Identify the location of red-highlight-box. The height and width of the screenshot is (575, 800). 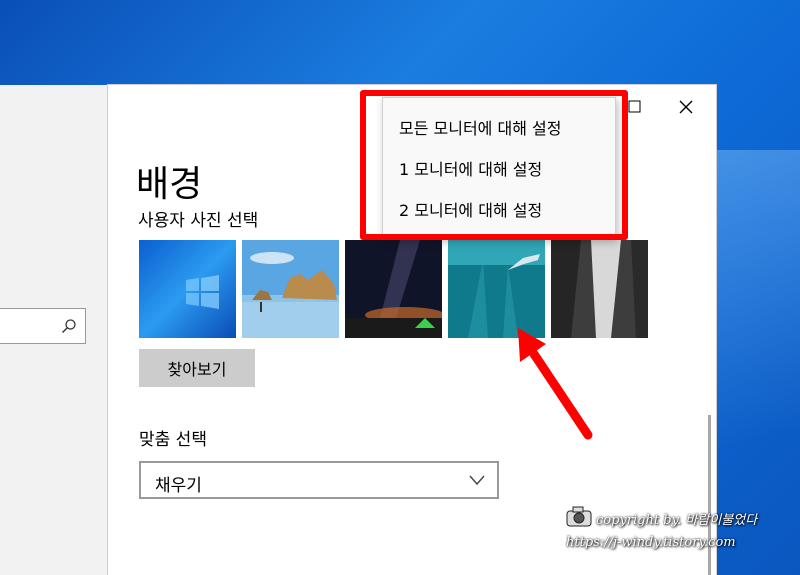
(494, 165).